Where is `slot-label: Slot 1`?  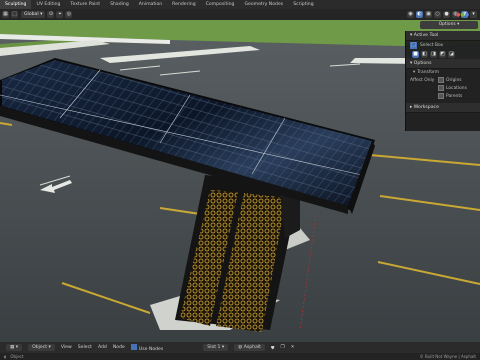
slot-label: Slot 1 is located at coordinates (214, 347).